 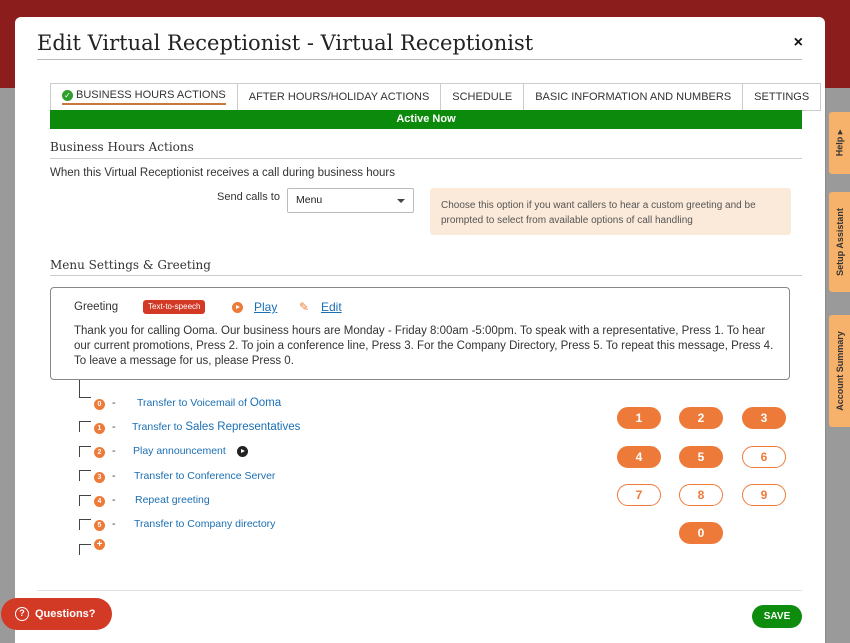 I want to click on close-button: ×, so click(x=798, y=43).